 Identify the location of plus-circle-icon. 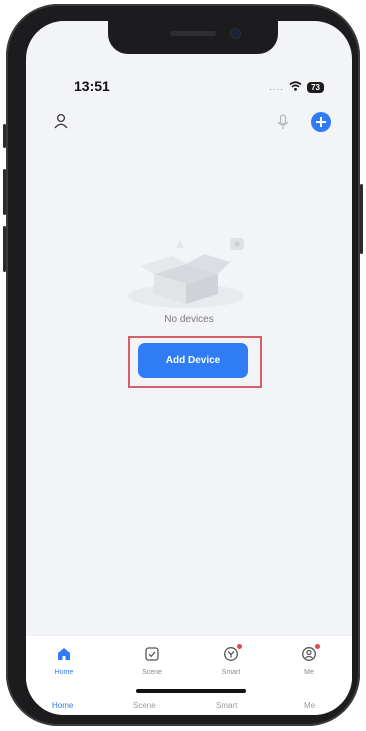
(321, 122).